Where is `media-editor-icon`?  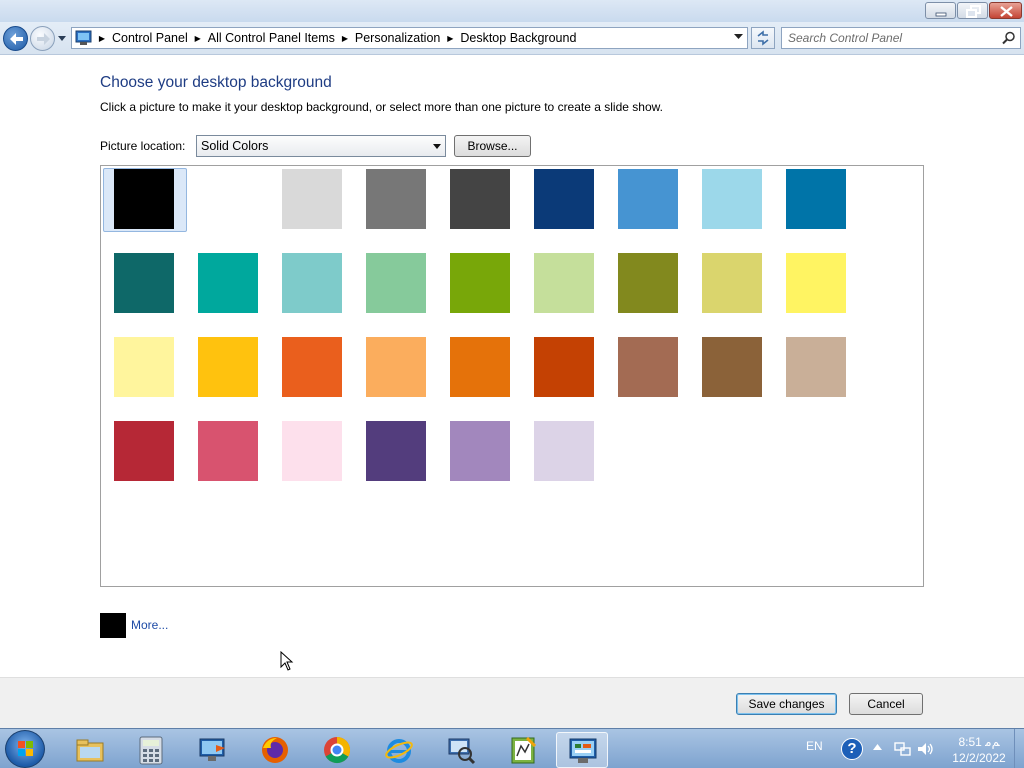
media-editor-icon is located at coordinates (524, 750).